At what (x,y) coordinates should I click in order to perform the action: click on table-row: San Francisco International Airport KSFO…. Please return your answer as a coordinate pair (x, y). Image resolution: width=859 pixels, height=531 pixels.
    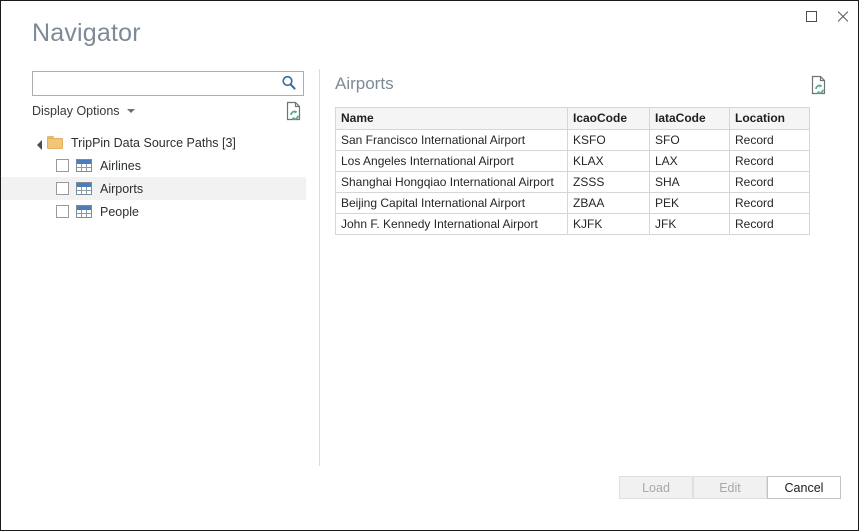
    Looking at the image, I should click on (572, 140).